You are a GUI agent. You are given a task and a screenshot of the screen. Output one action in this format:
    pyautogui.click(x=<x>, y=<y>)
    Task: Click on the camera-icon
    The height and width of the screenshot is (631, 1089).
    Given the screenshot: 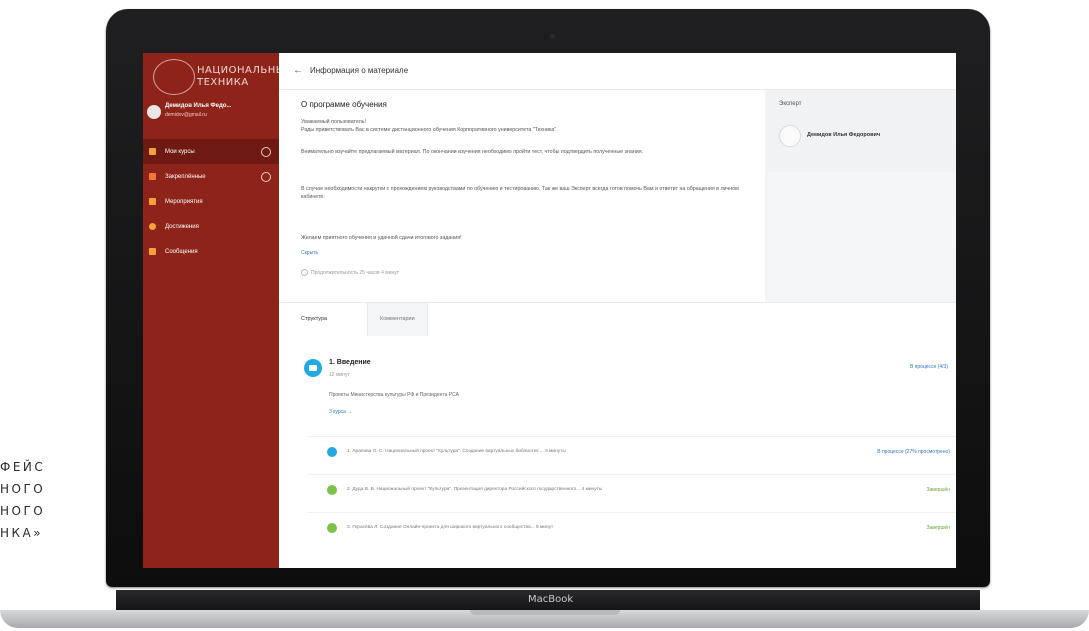 What is the action you would take?
    pyautogui.click(x=552, y=36)
    